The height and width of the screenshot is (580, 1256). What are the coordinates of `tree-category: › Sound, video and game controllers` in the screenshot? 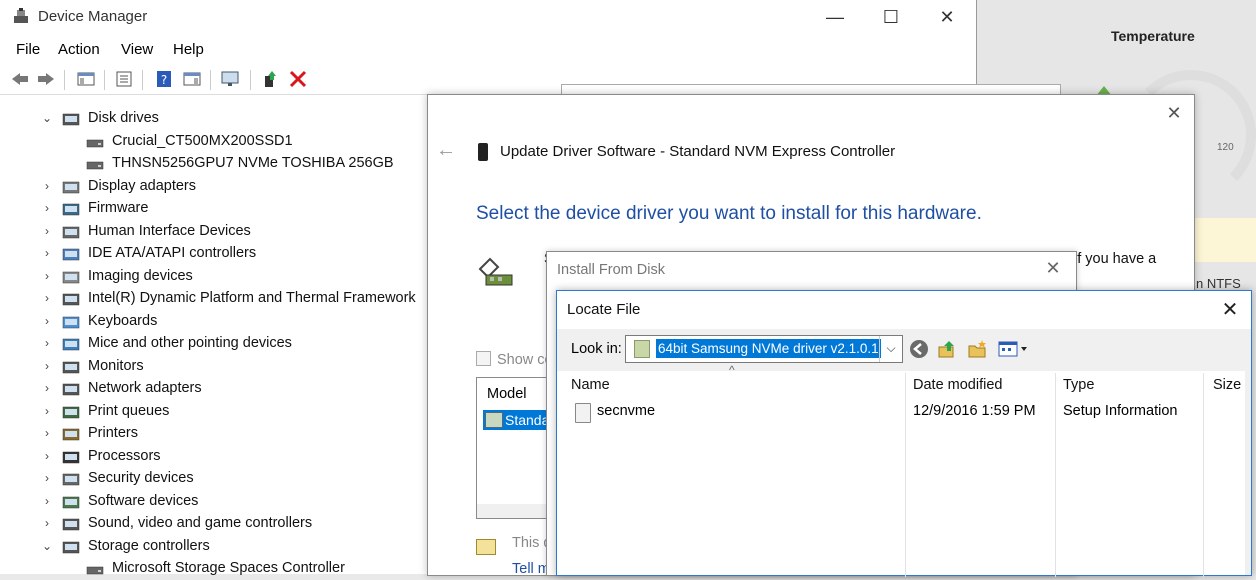 It's located at (215, 524).